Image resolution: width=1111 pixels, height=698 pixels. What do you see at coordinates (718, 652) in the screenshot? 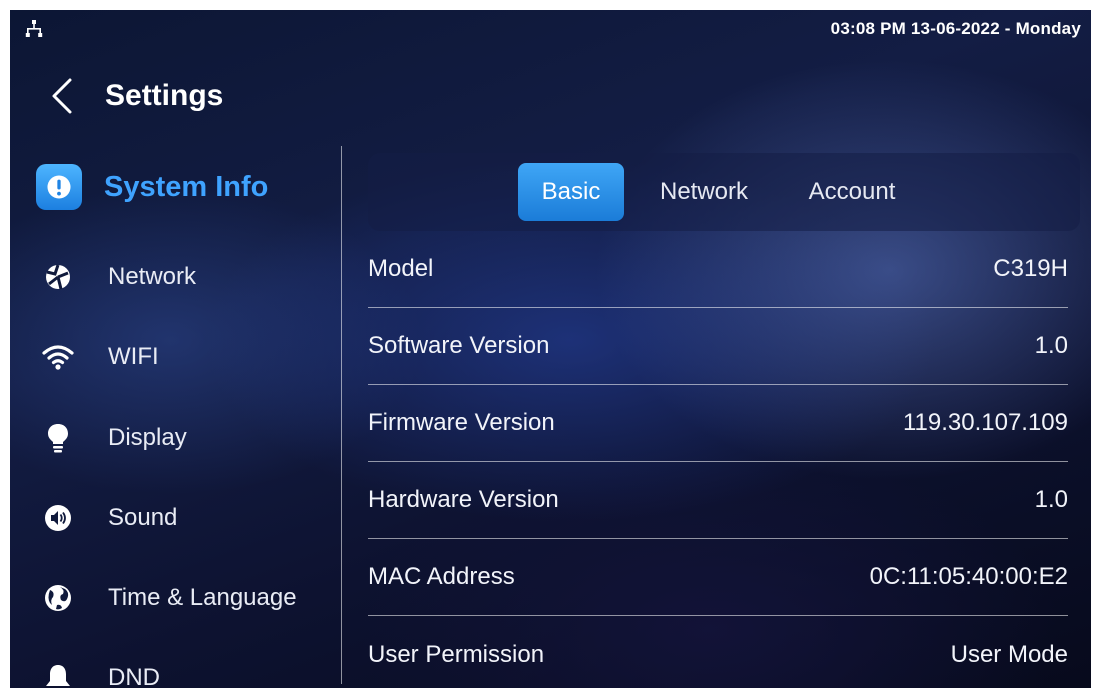
I see `info-row-user-permission: User Permission User Mode` at bounding box center [718, 652].